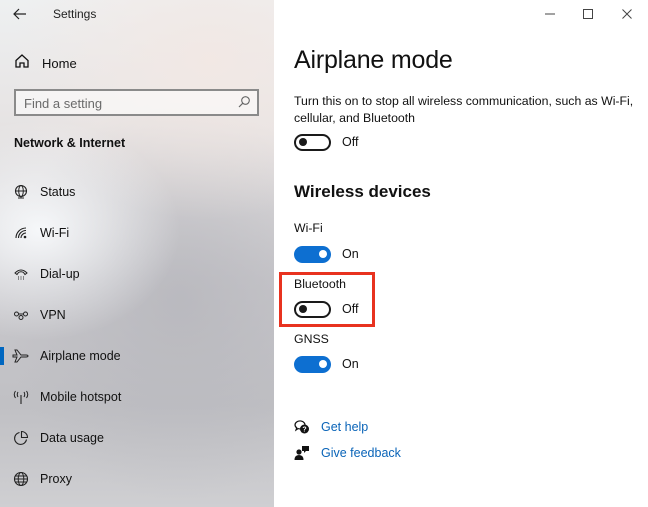 This screenshot has width=648, height=507. What do you see at coordinates (21, 356) in the screenshot?
I see `airplane-icon` at bounding box center [21, 356].